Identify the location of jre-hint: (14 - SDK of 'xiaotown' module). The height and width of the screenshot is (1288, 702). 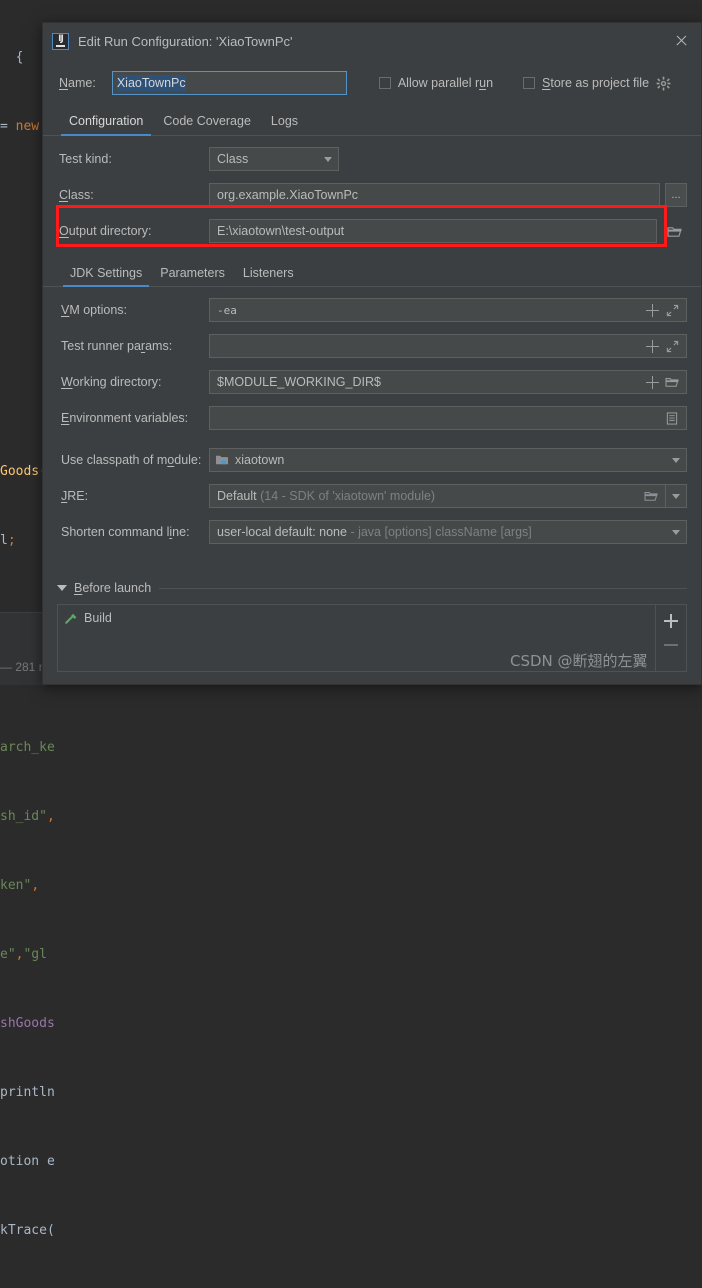
(348, 496).